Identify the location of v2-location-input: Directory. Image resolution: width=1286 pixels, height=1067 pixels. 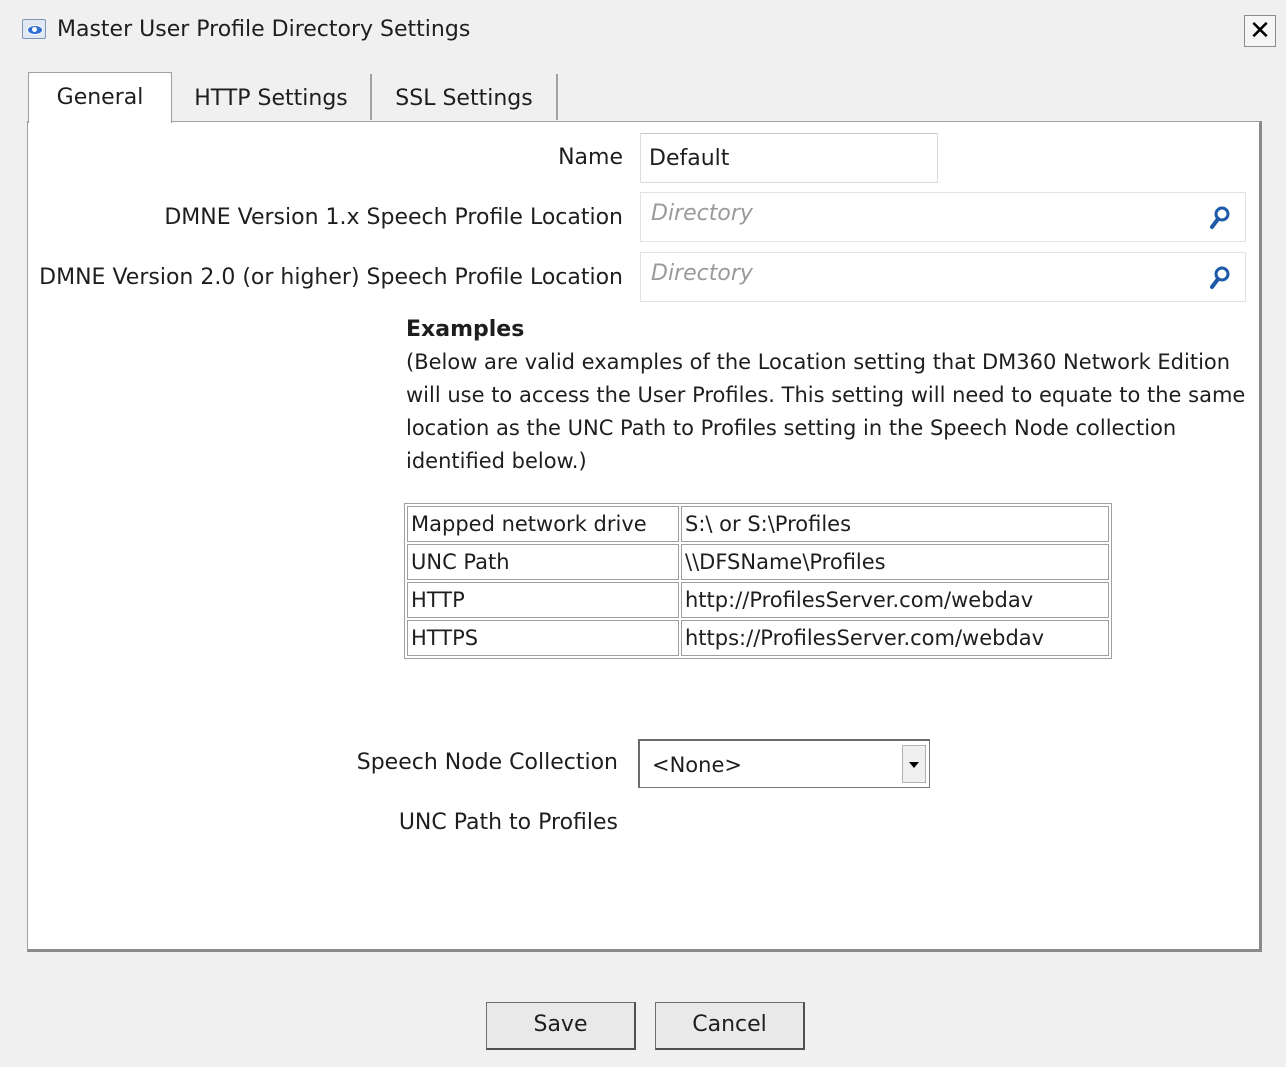
(943, 277).